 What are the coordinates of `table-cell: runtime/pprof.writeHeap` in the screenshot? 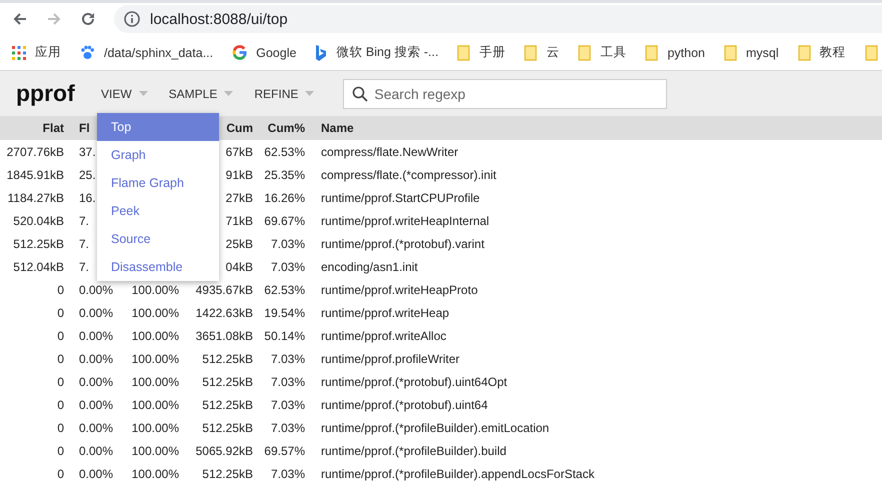 It's located at (385, 313).